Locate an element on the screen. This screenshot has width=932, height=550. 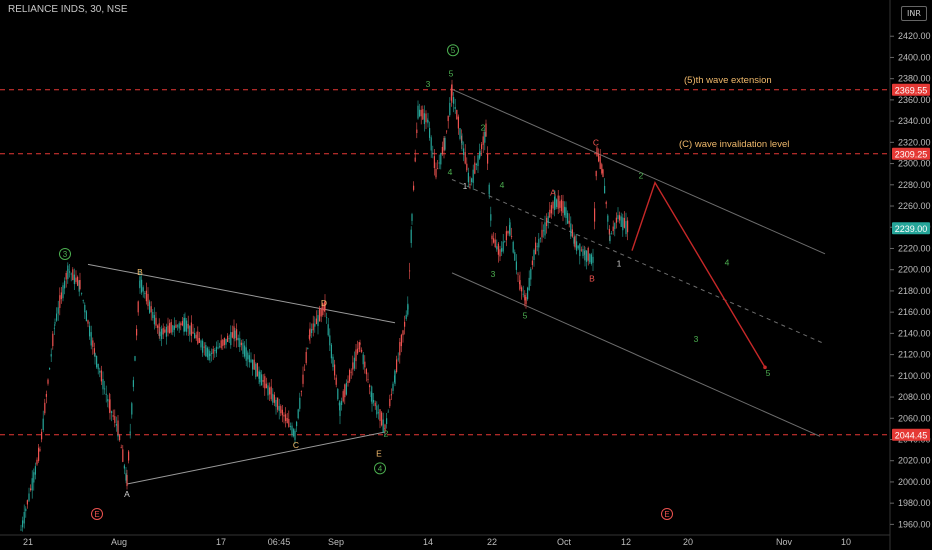
price-tick-label: 2320.00 is located at coordinates (914, 142).